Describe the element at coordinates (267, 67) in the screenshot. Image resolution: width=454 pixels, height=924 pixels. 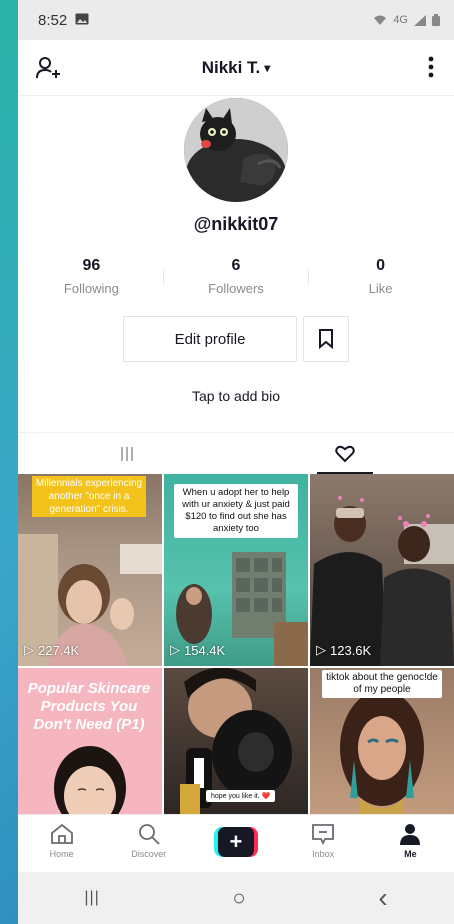
I see `chevron-down-icon: ▾` at that location.